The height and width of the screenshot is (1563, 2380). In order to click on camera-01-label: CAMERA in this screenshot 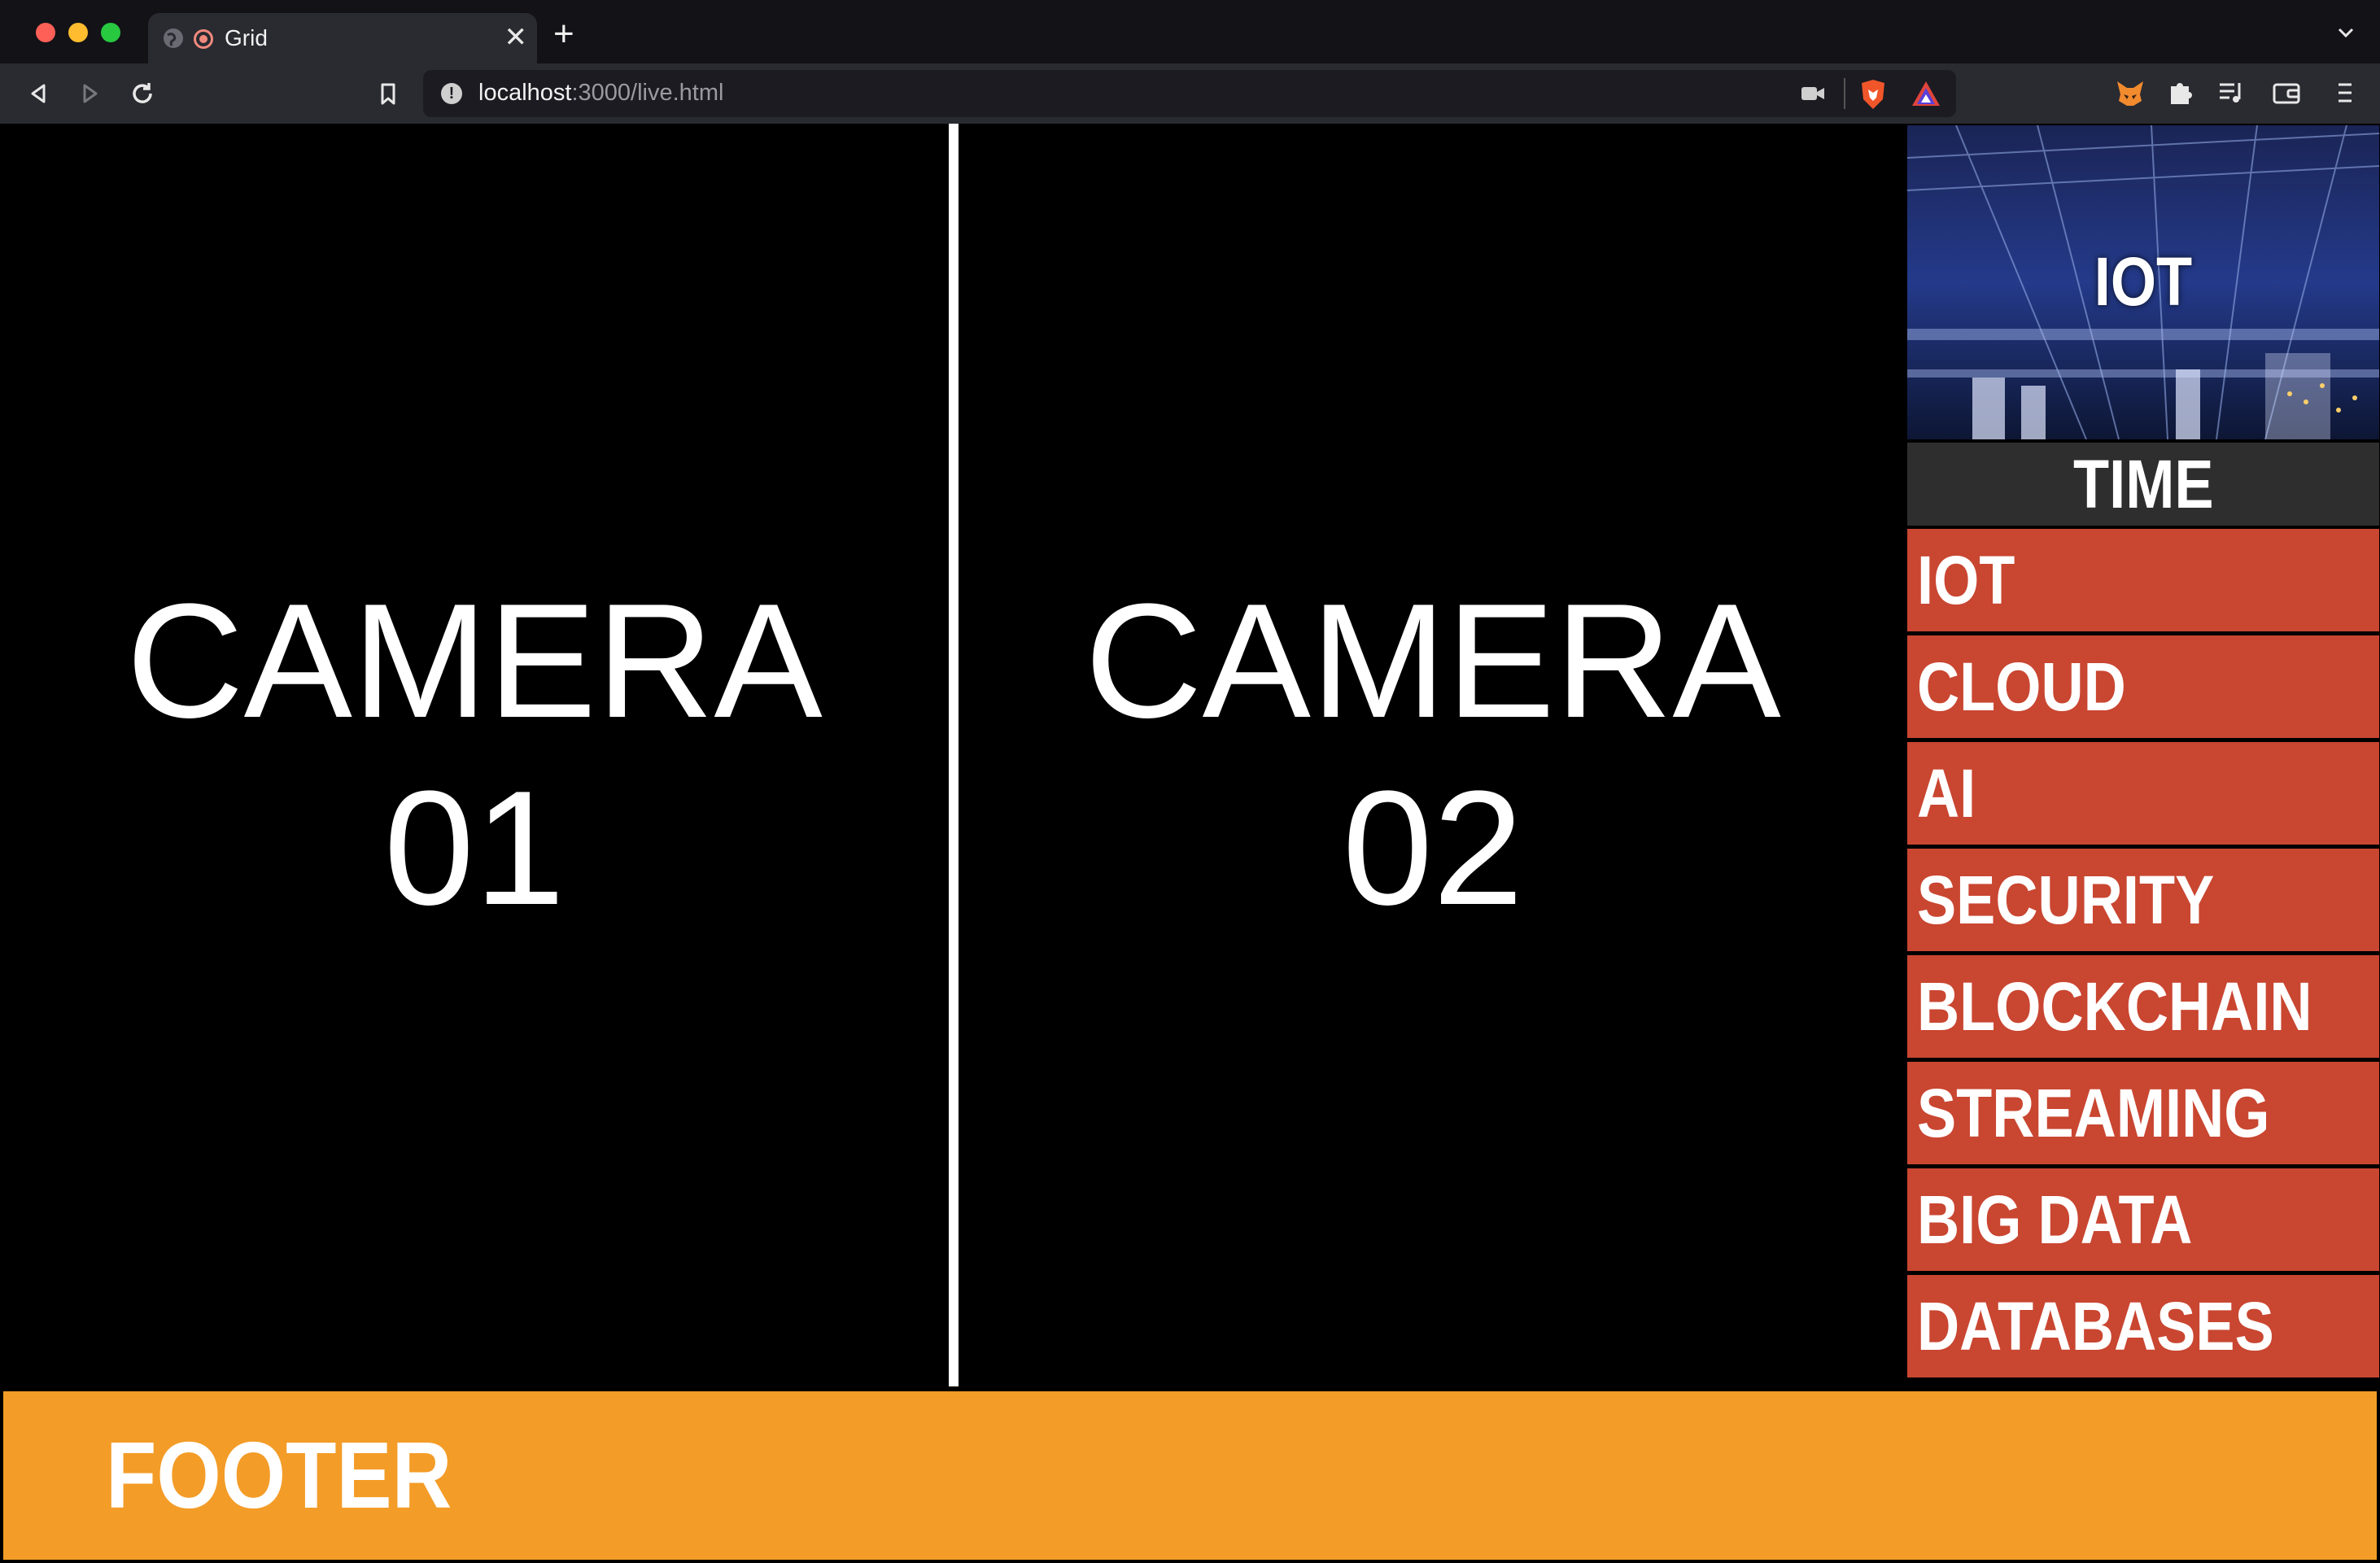, I will do `click(474, 661)`.